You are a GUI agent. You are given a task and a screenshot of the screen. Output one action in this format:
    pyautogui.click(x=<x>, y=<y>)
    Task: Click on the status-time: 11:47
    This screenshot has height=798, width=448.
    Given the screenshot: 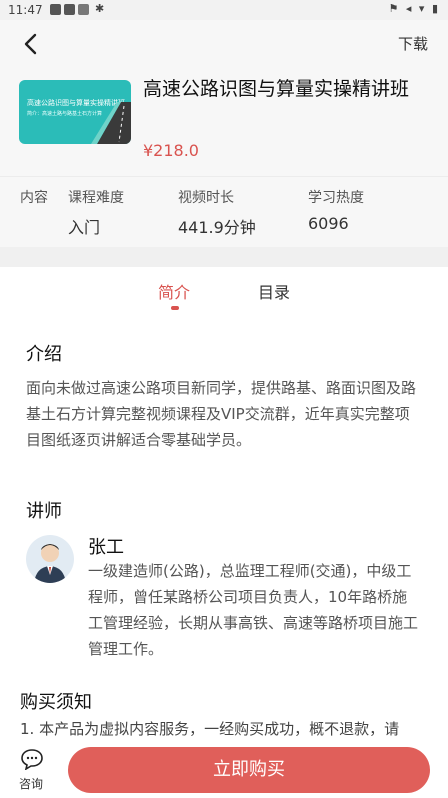 What is the action you would take?
    pyautogui.click(x=25, y=10)
    